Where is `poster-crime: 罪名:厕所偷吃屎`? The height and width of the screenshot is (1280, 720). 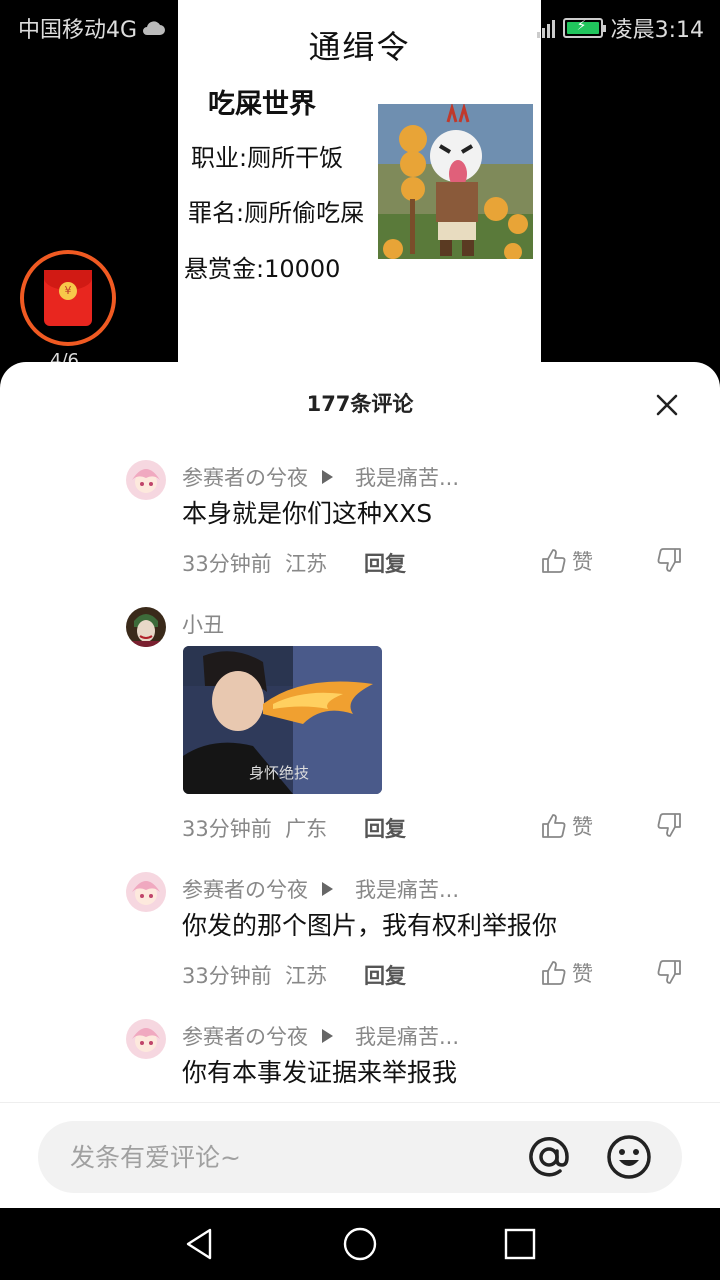 poster-crime: 罪名:厕所偷吃屎 is located at coordinates (276, 213).